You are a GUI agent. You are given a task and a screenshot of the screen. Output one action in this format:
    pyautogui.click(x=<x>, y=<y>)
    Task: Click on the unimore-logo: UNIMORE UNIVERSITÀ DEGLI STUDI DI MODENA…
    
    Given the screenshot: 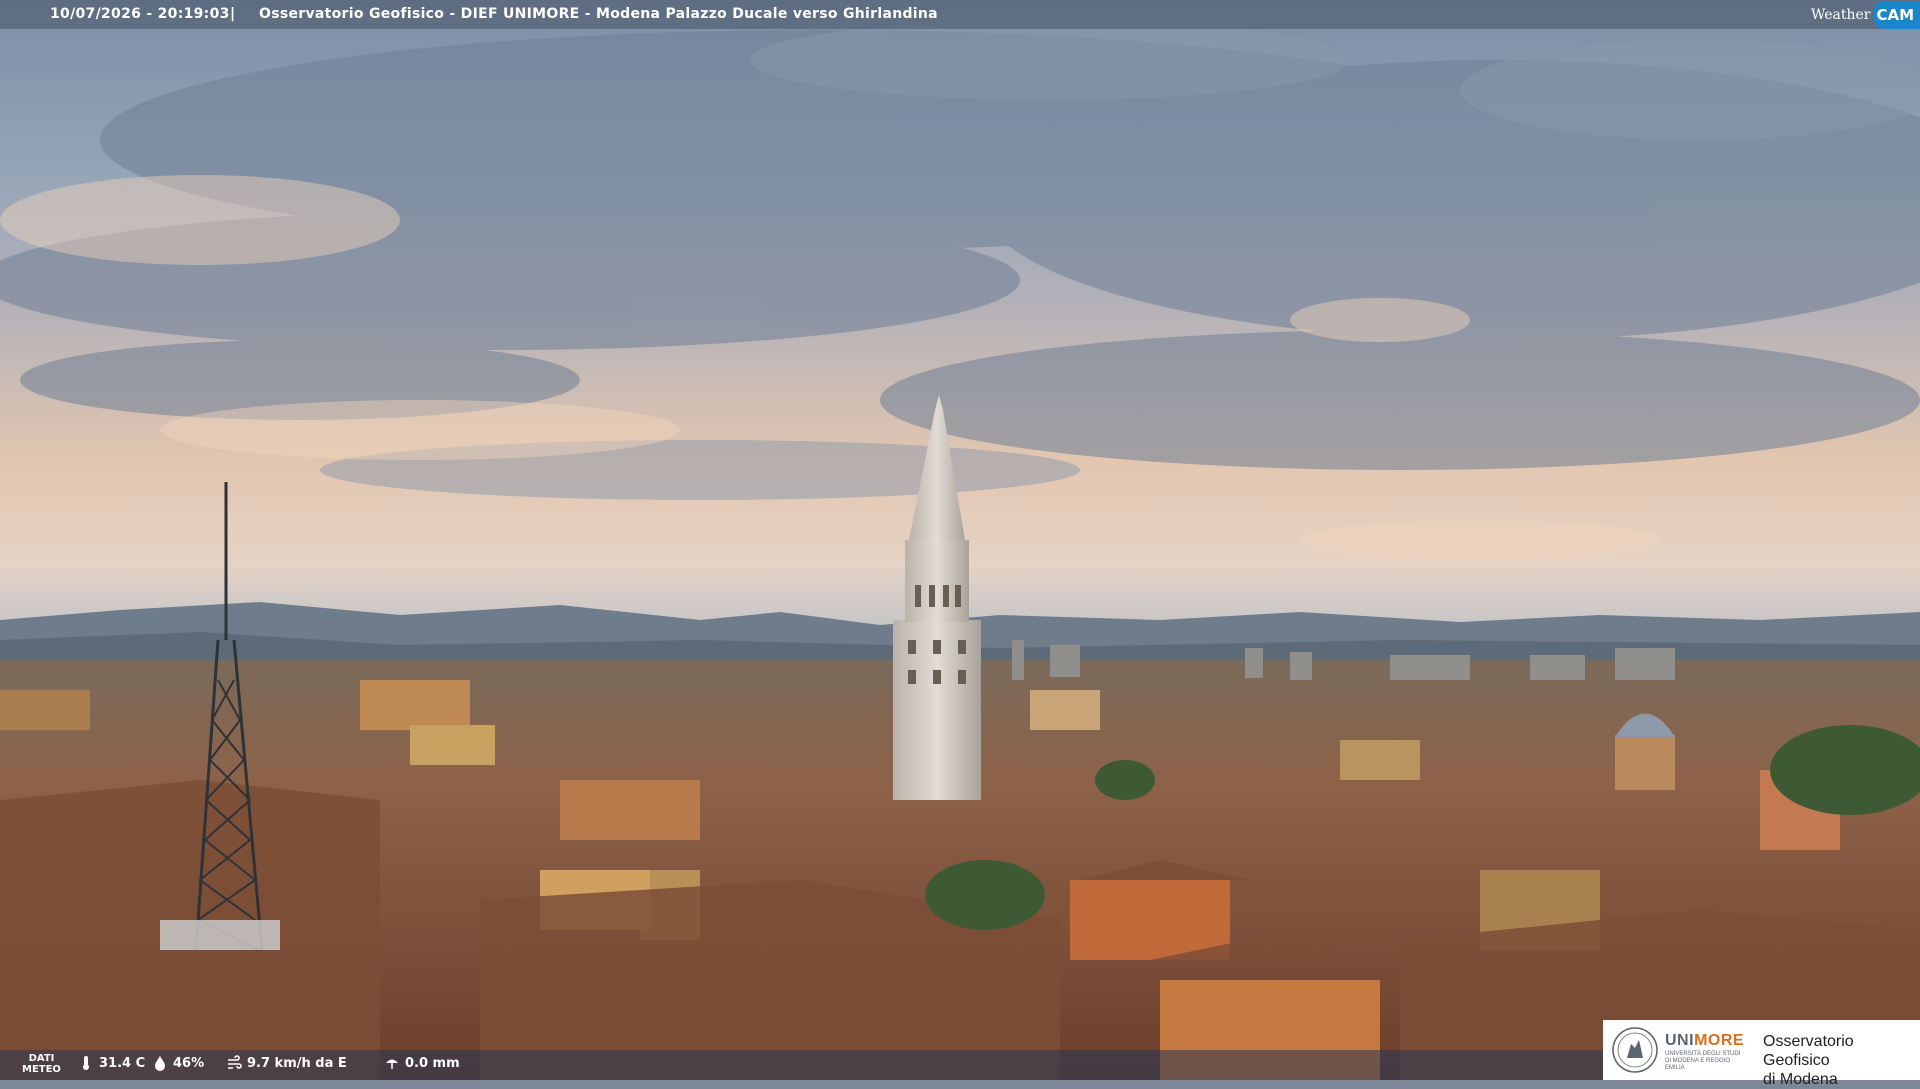 What is the action you would take?
    pyautogui.click(x=1761, y=1054)
    